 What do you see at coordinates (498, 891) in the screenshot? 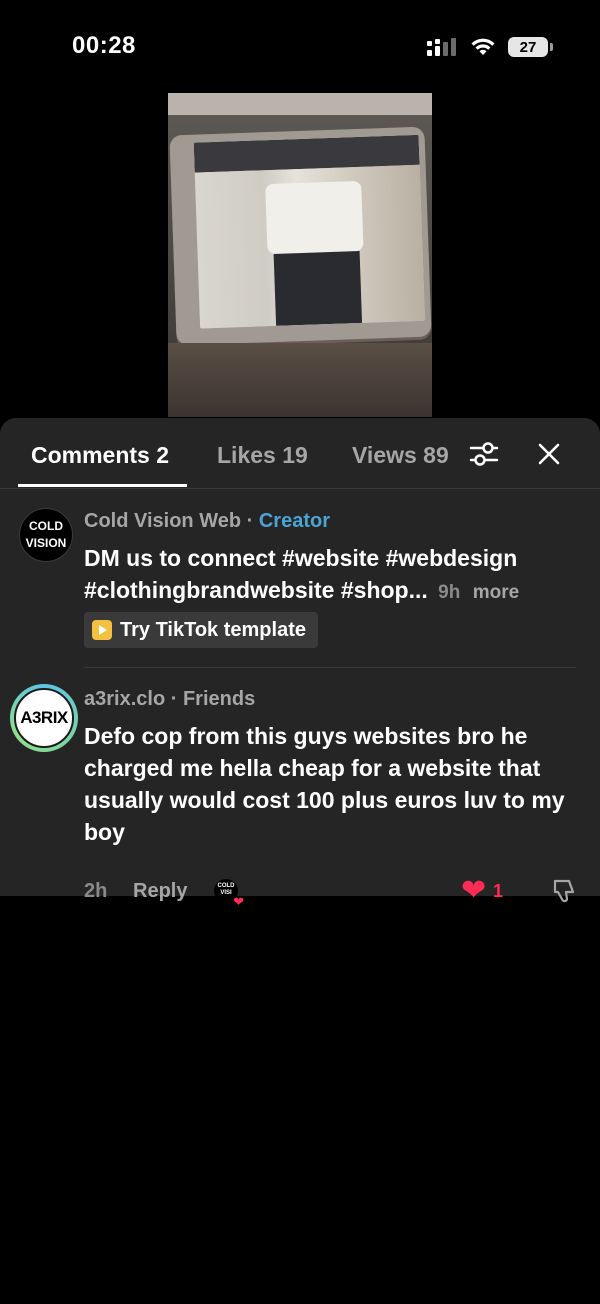
I see `like-count: 1` at bounding box center [498, 891].